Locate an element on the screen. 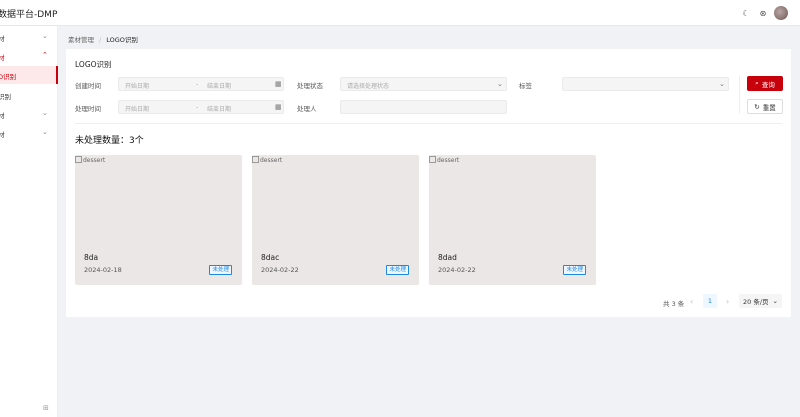 Image resolution: width=800 pixels, height=417 pixels. handler-input is located at coordinates (423, 107).